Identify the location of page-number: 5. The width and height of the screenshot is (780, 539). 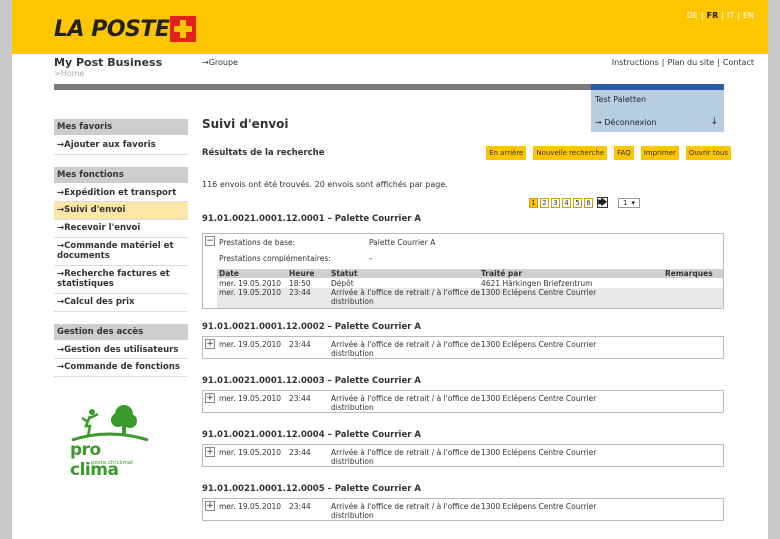
(577, 202).